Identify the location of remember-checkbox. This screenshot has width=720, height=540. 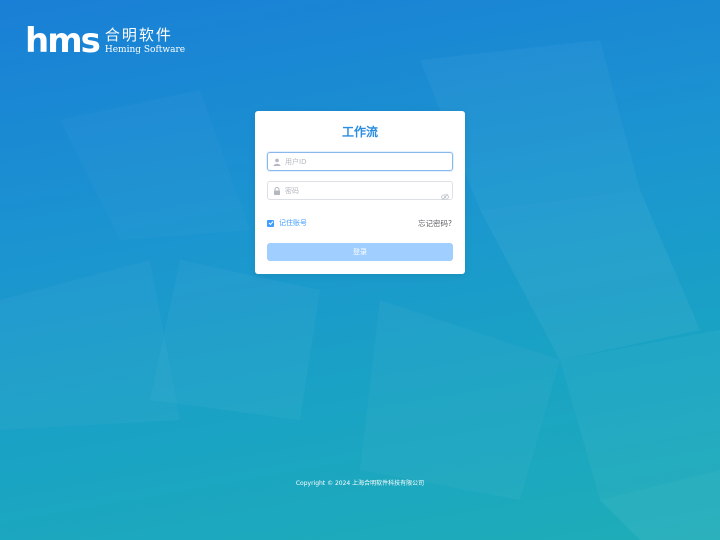
(270, 223).